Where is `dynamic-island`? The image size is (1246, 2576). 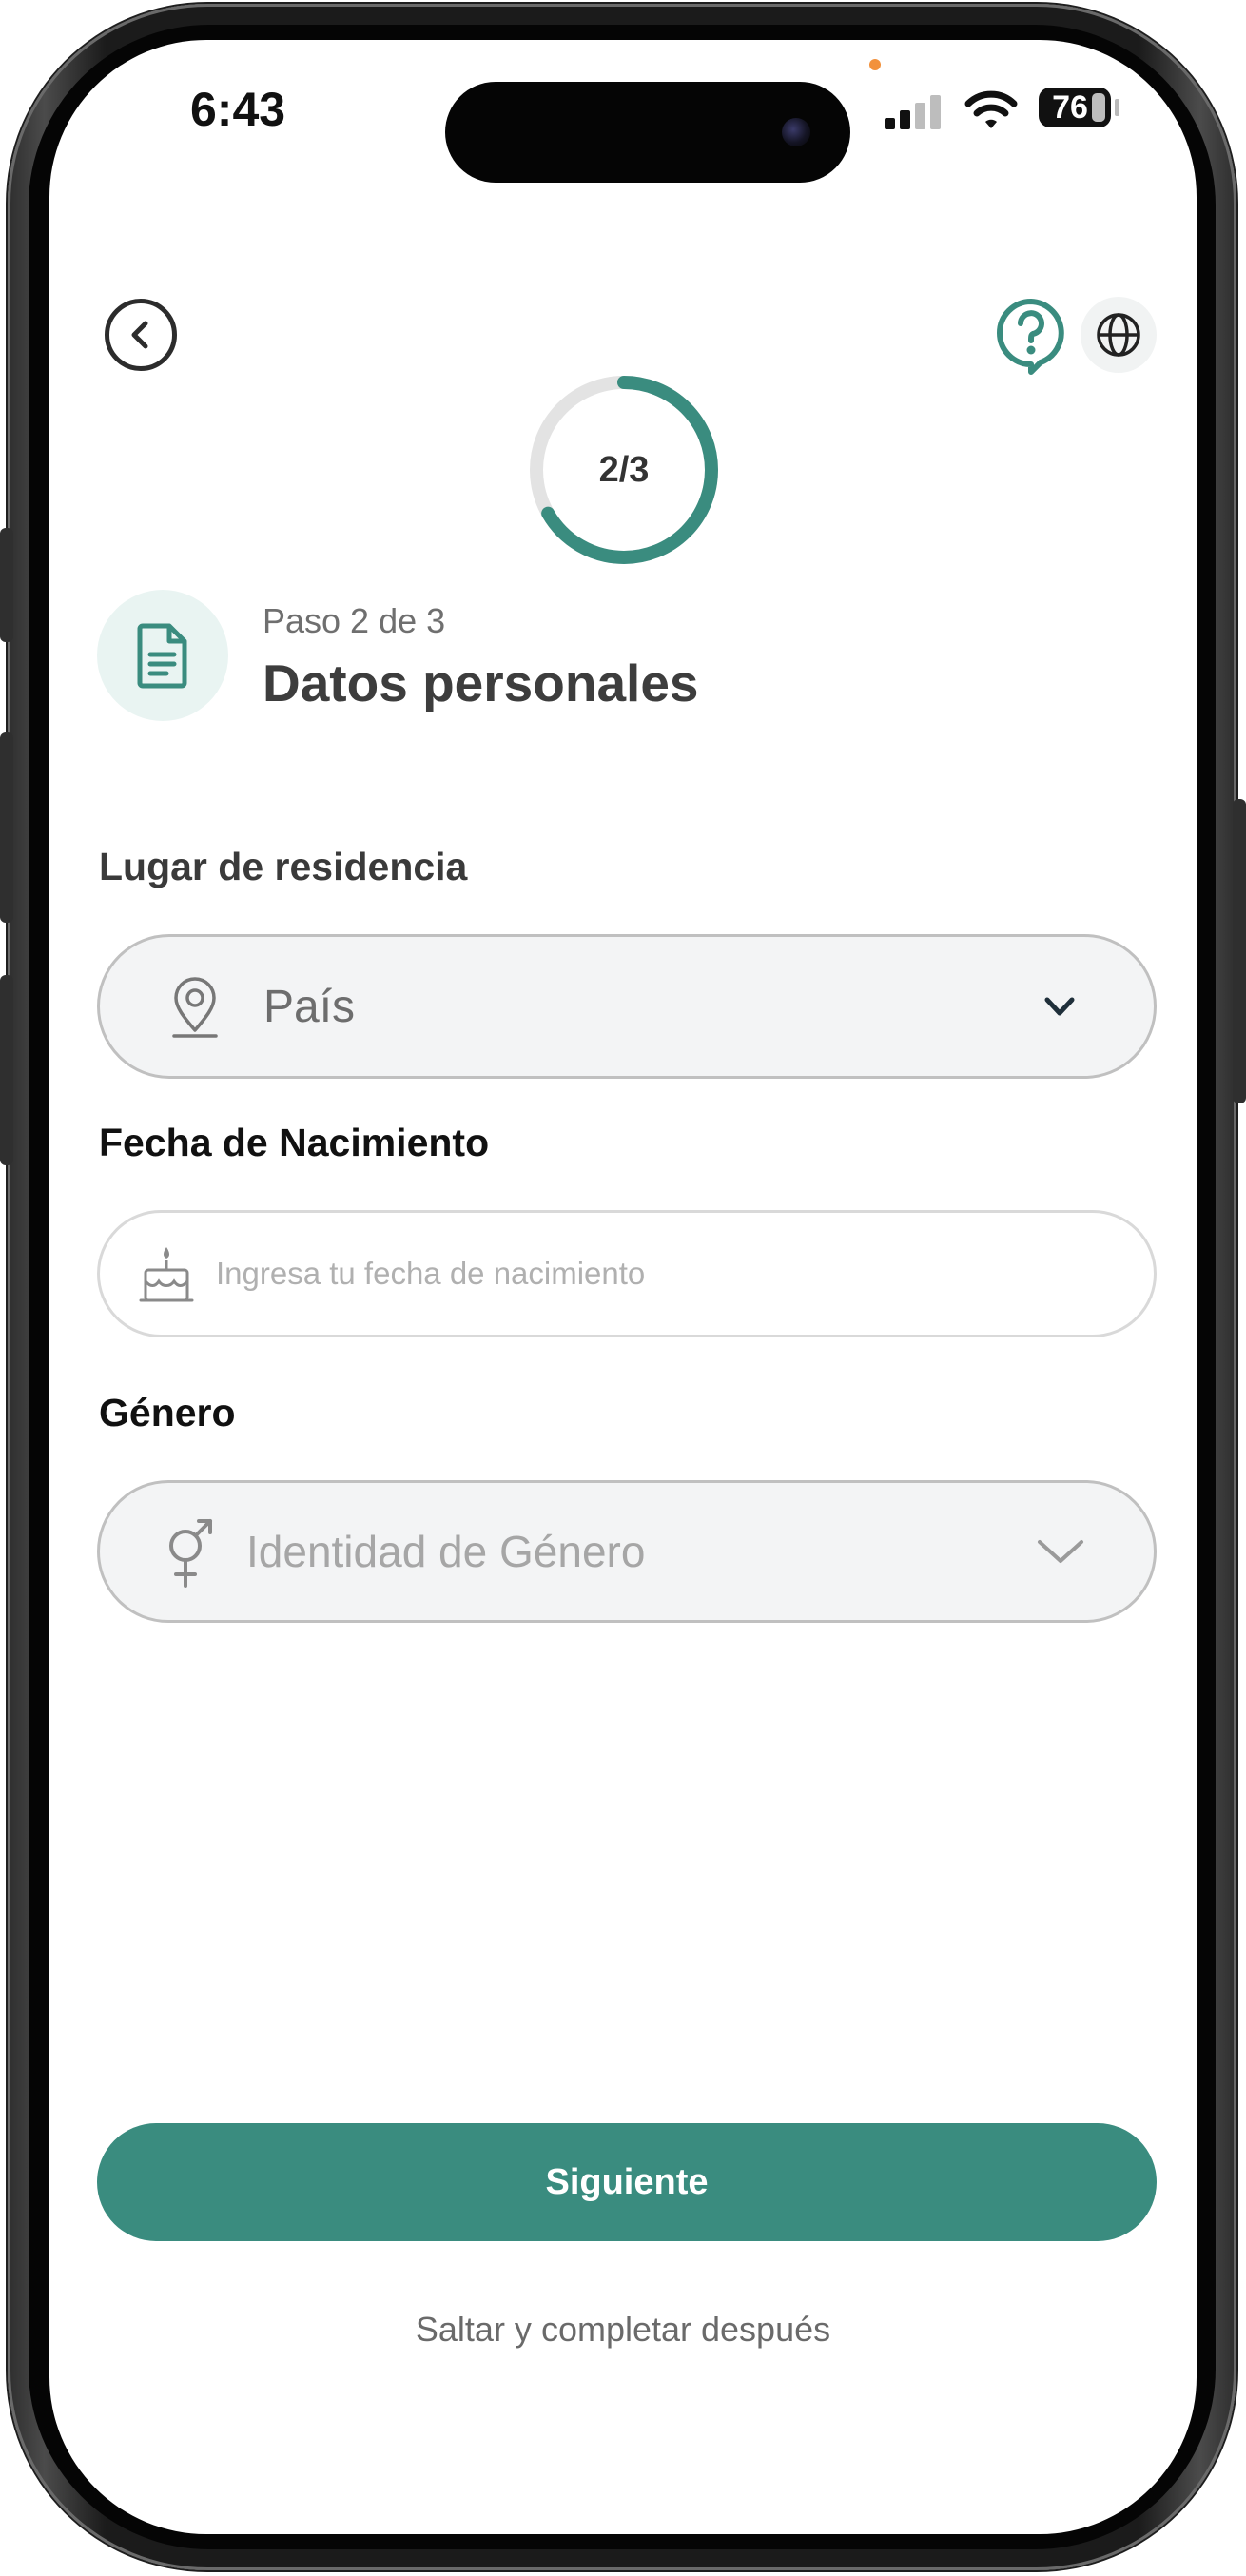 dynamic-island is located at coordinates (647, 133).